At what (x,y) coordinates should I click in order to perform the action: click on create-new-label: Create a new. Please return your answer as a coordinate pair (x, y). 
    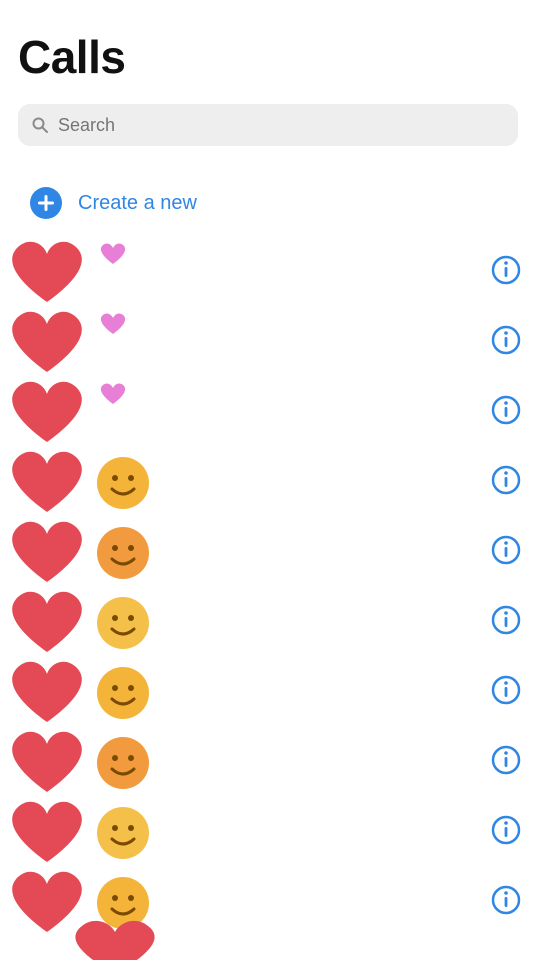
    Looking at the image, I should click on (137, 202).